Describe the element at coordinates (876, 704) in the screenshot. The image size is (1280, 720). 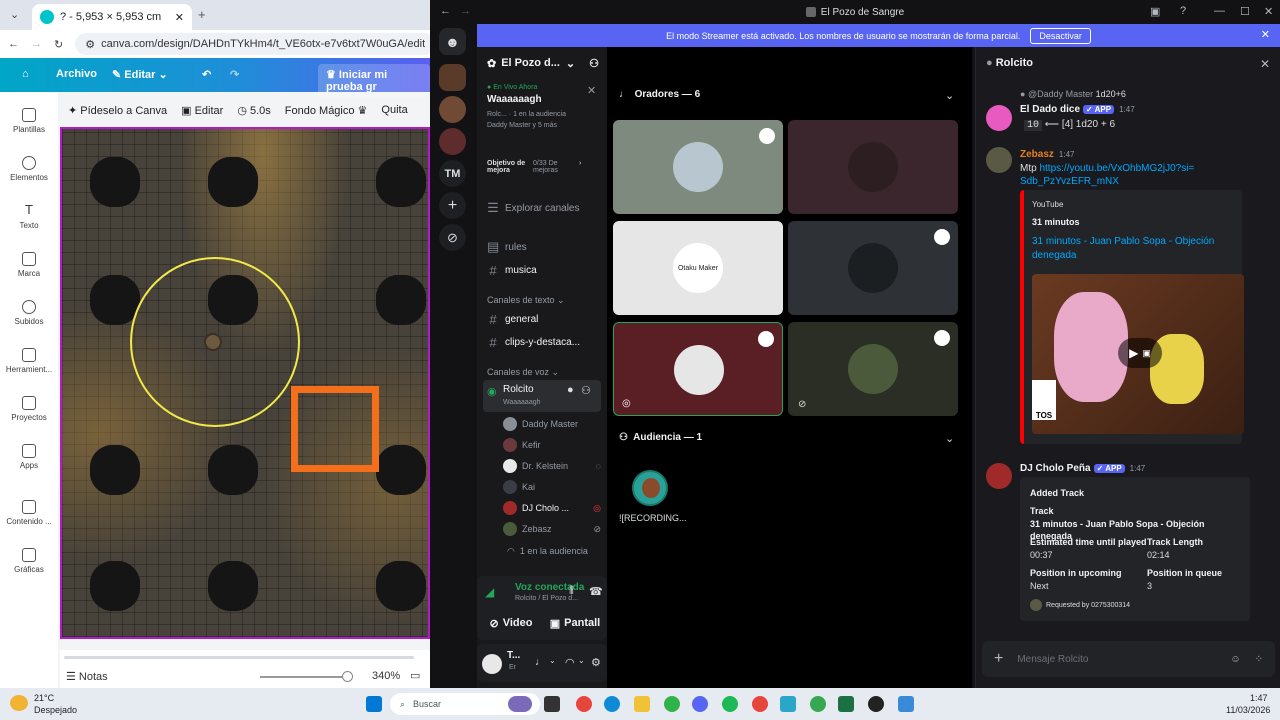
I see `obs-icon` at that location.